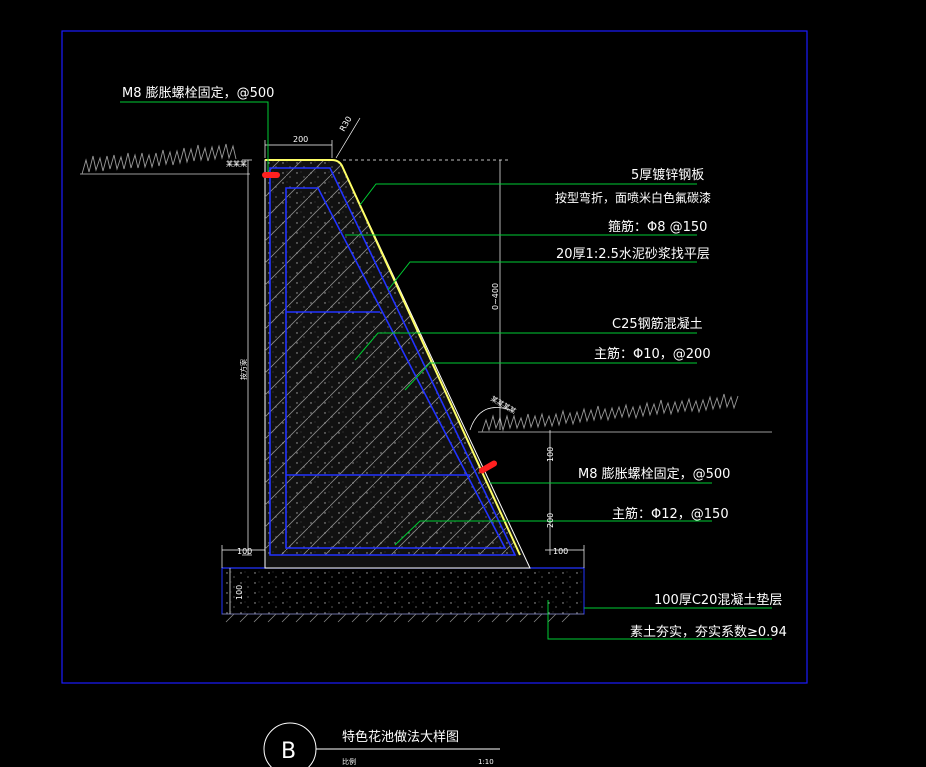 This screenshot has height=767, width=926. I want to click on title-block: B 特色花池做法大样图 比例 1:10, so click(381, 744).